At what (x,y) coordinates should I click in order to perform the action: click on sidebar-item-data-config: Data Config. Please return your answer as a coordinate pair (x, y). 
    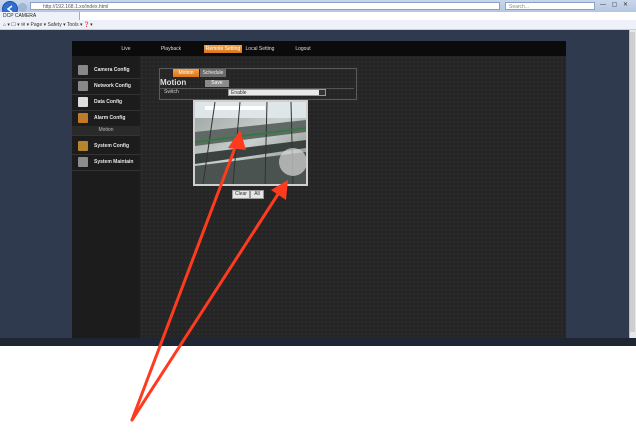
    Looking at the image, I should click on (106, 102).